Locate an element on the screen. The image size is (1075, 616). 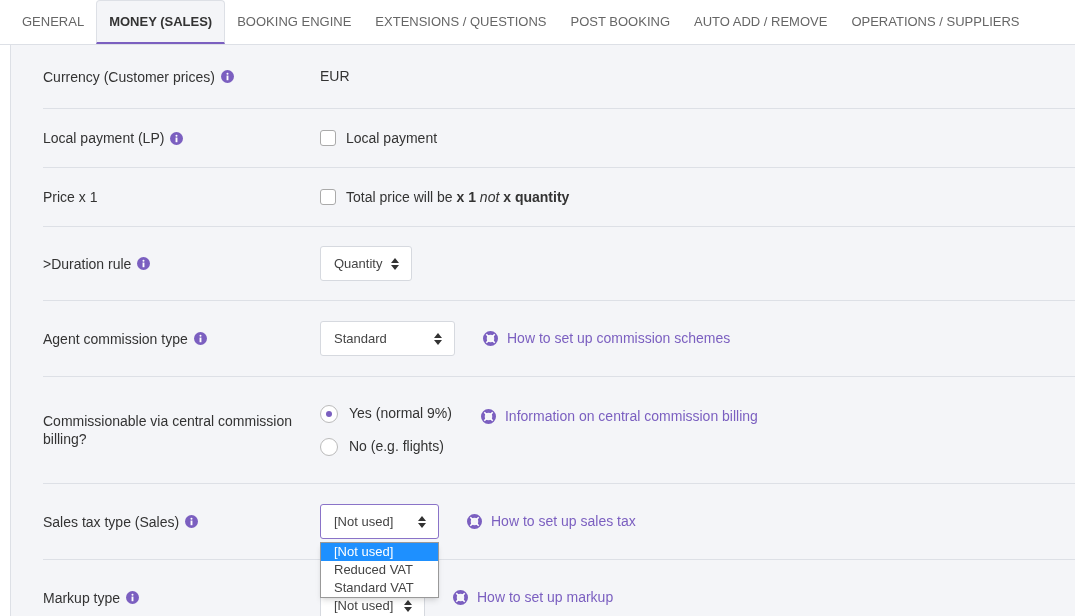
tab: AUTO ADD / REMOVE is located at coordinates (761, 22).